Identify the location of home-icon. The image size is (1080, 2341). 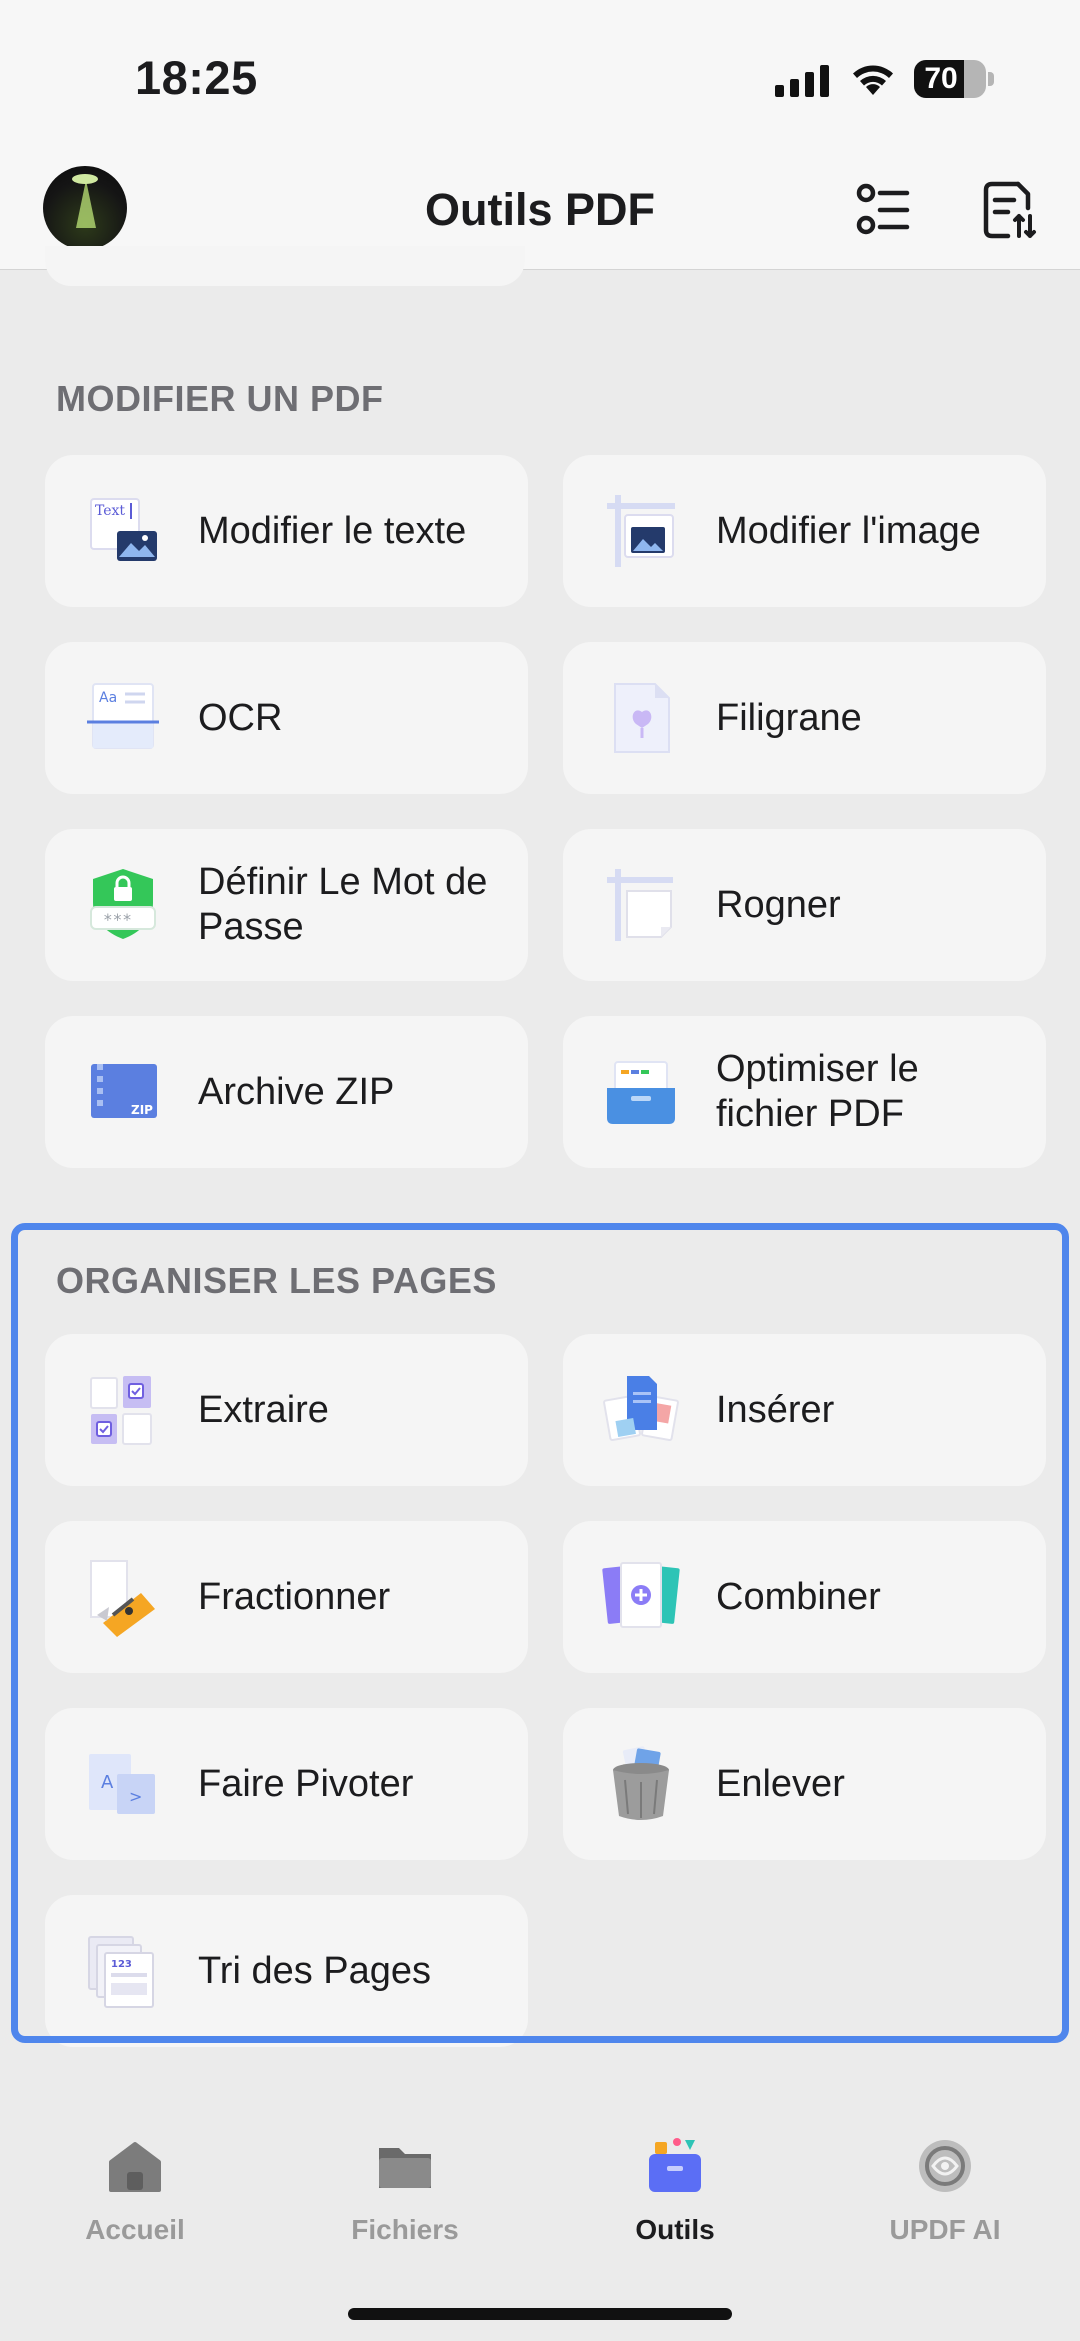
(135, 2167).